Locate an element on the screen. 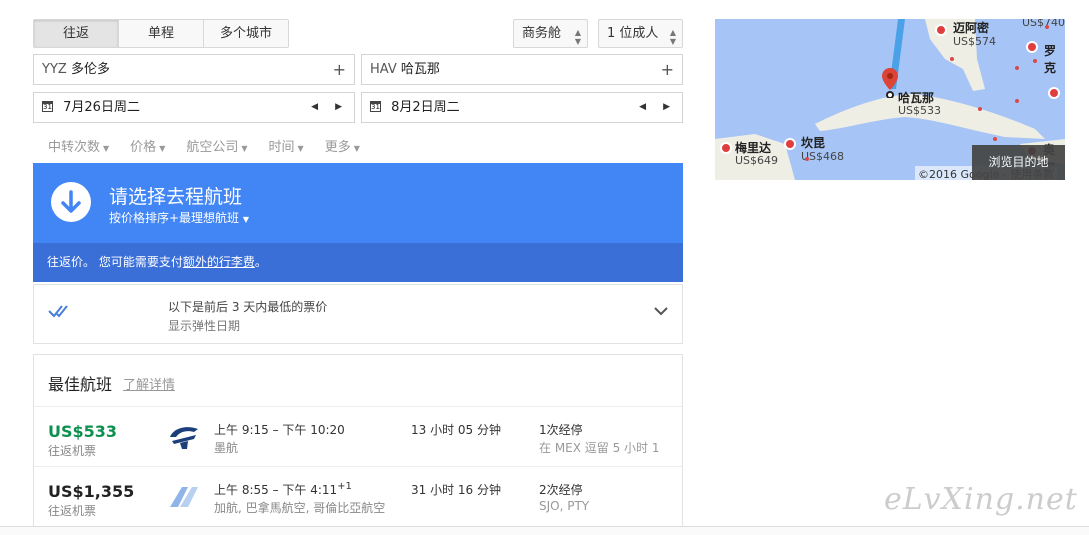 Image resolution: width=1089 pixels, height=535 pixels. filter-bar: 中转次数 ▼ 价格 ▼ 航空公司 ▼ 时间 ▼ 更多 ▼ is located at coordinates (204, 145).